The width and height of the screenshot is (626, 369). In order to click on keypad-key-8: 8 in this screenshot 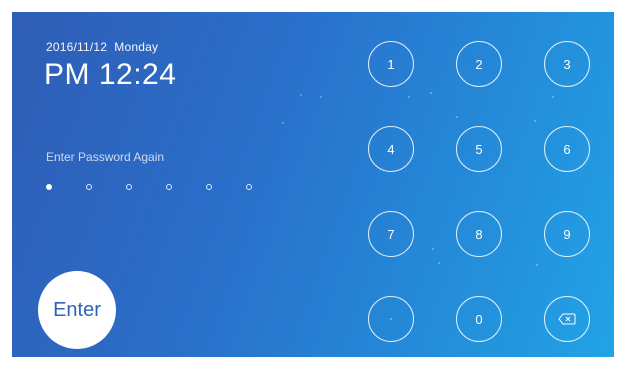, I will do `click(479, 234)`.